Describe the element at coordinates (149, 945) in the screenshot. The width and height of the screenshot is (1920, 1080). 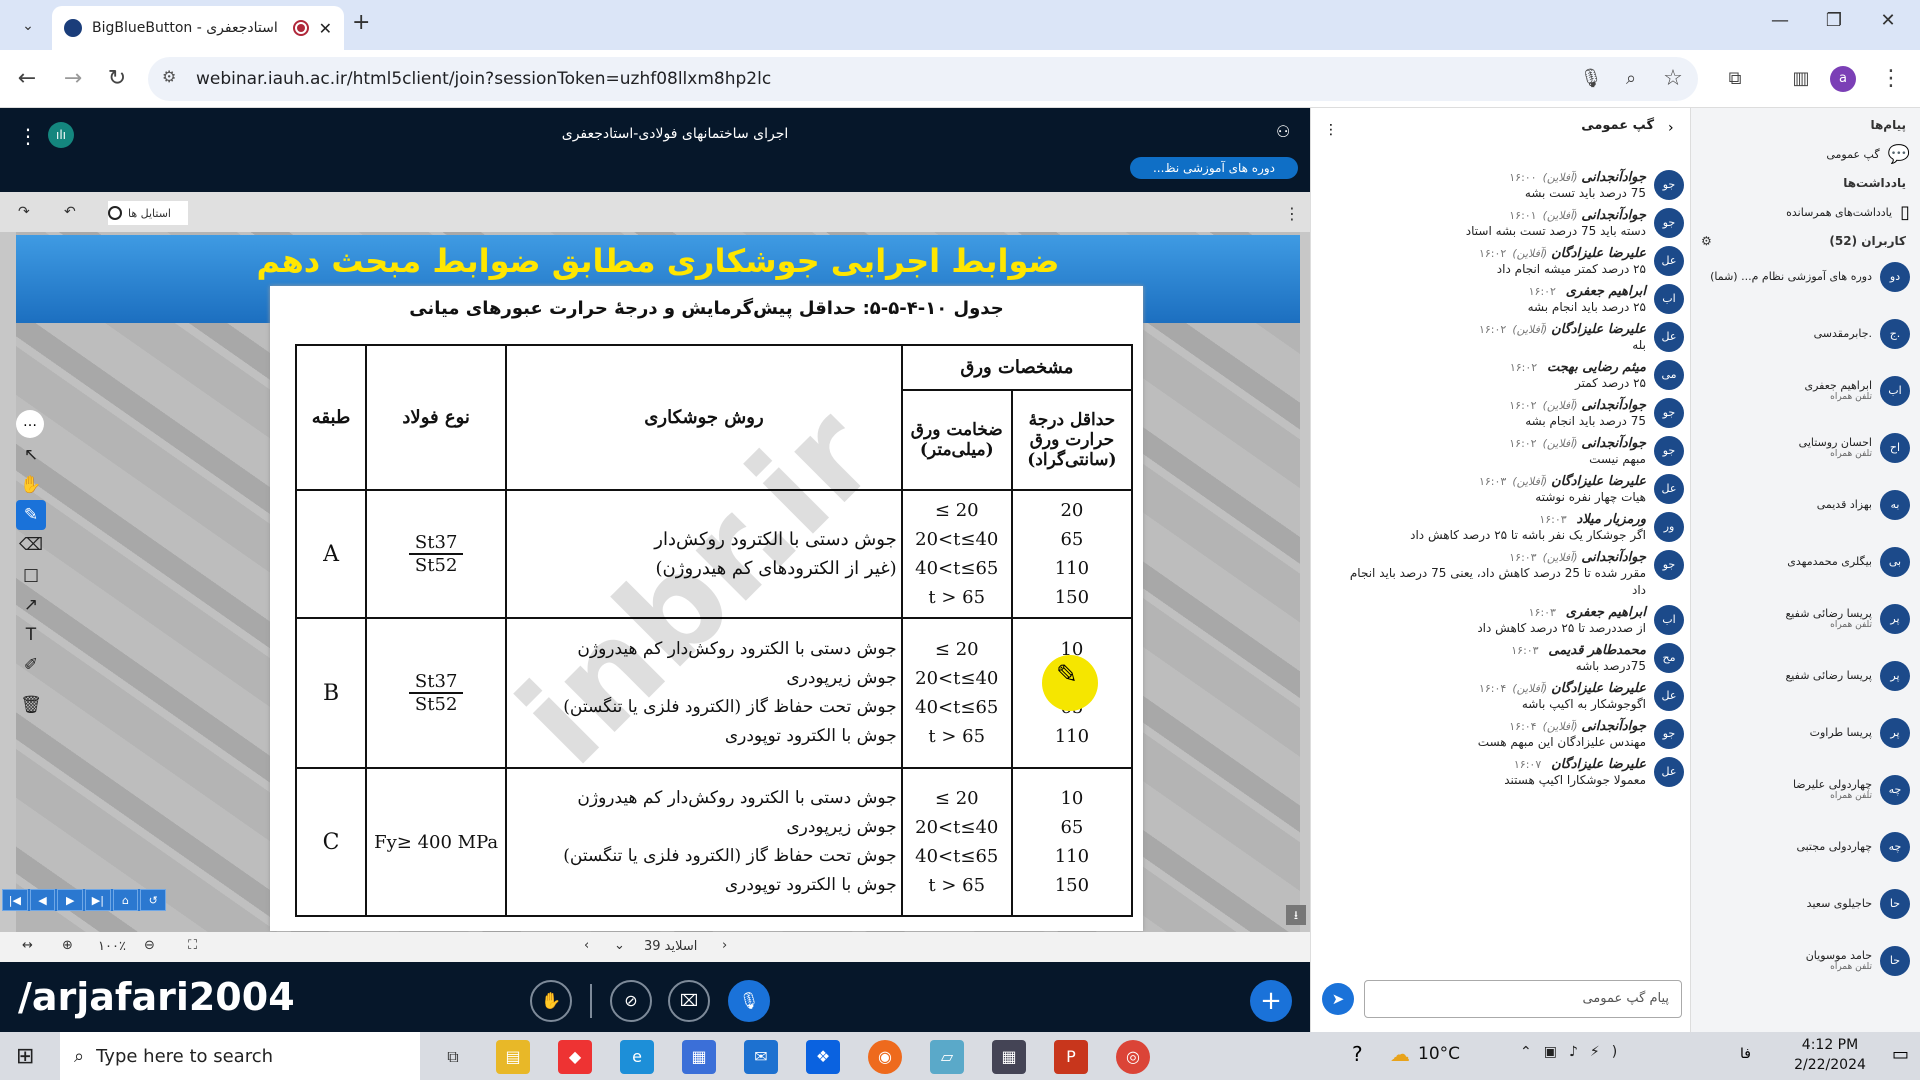
I see `zoom-out-icon: ⊖` at that location.